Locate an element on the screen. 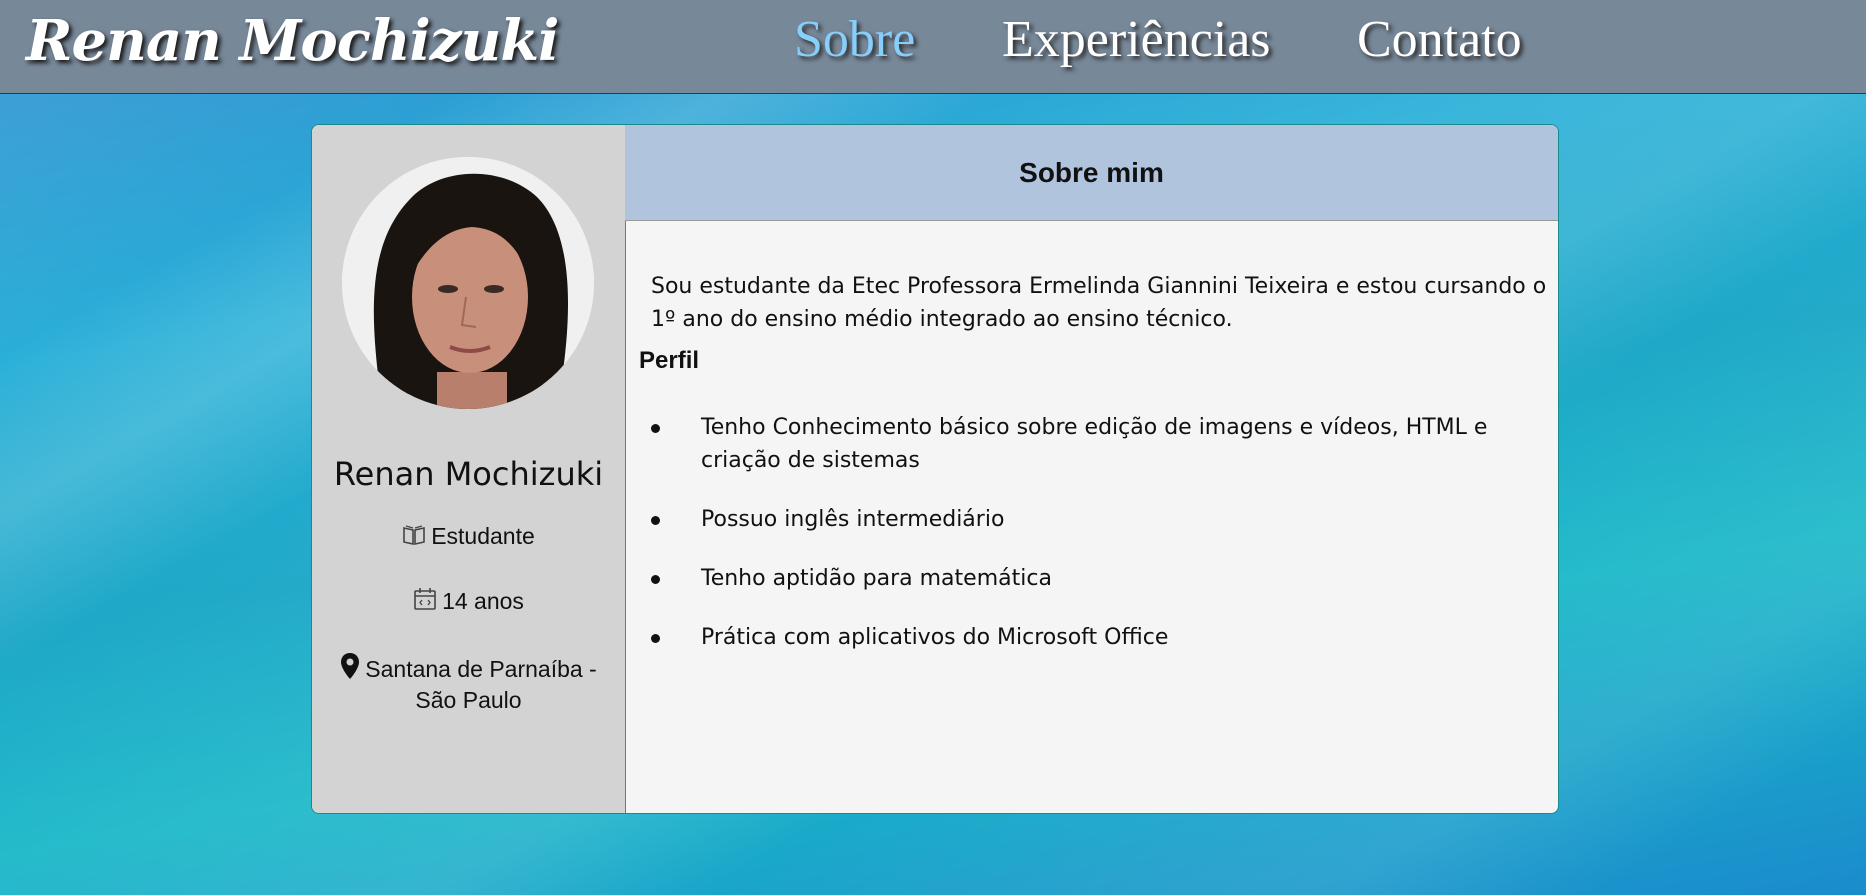  profile-role: Estudante is located at coordinates (468, 537).